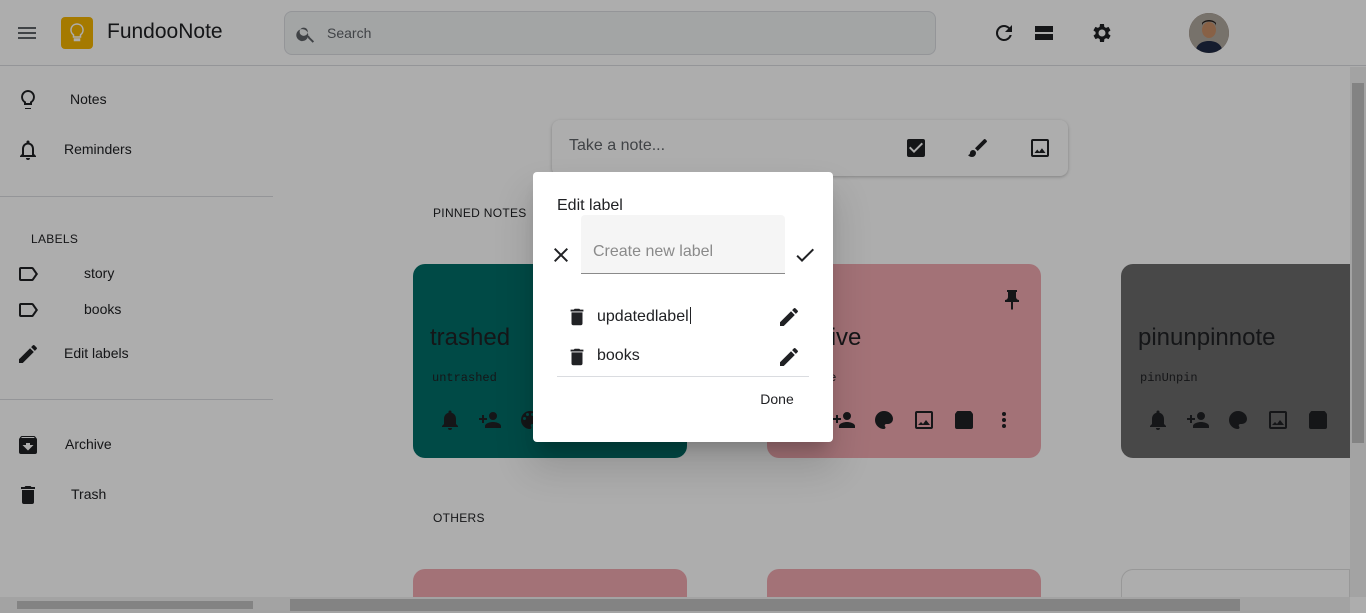 This screenshot has width=1366, height=613. I want to click on new-label-input, so click(685, 252).